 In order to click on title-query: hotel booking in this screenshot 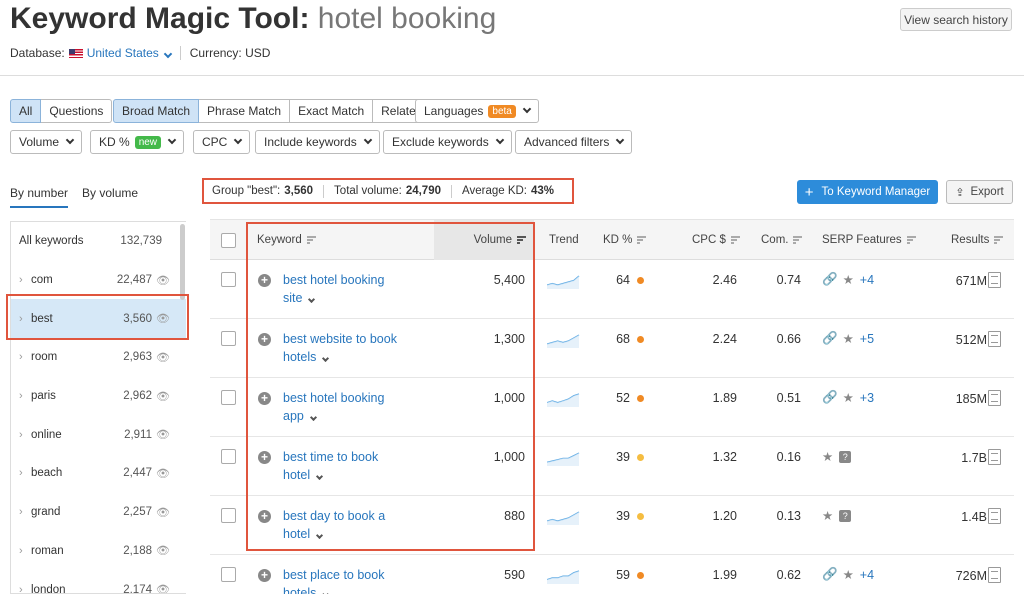, I will do `click(407, 18)`.